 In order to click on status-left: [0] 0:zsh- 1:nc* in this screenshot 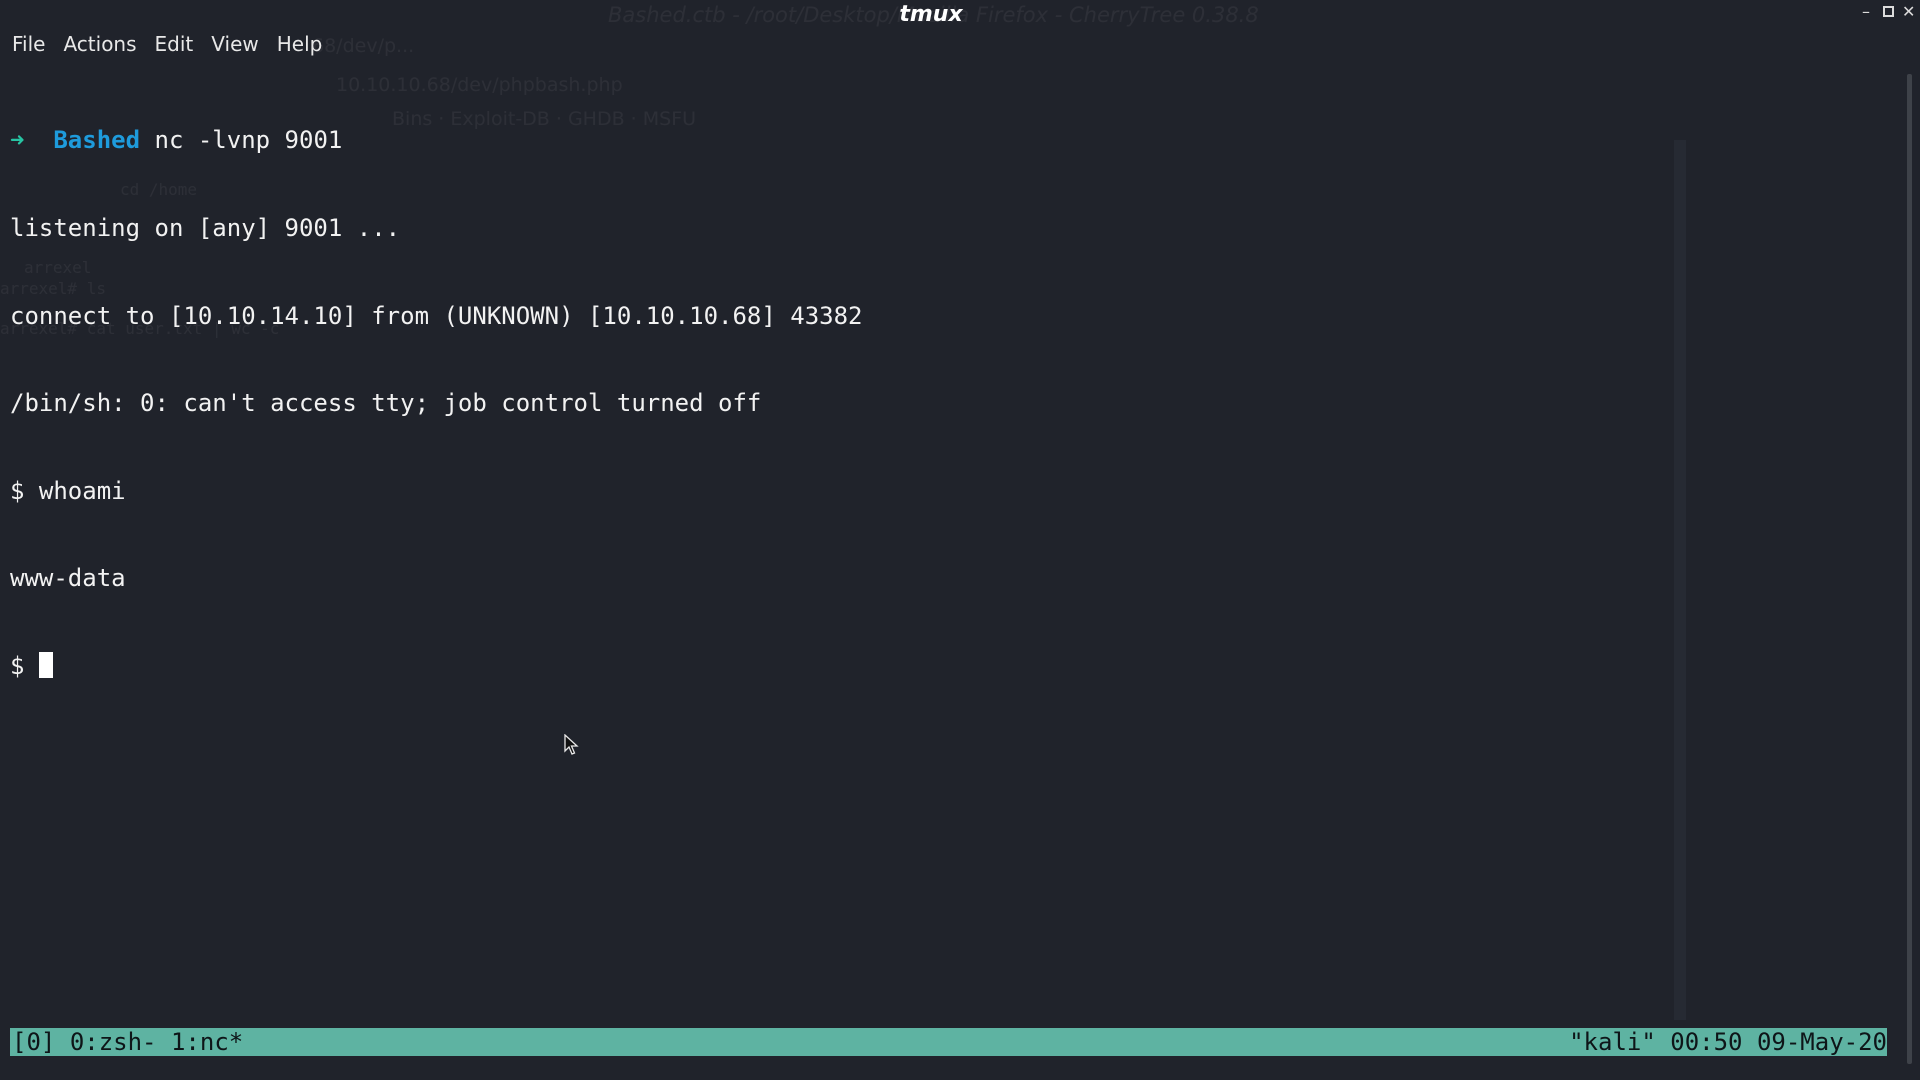, I will do `click(127, 1042)`.